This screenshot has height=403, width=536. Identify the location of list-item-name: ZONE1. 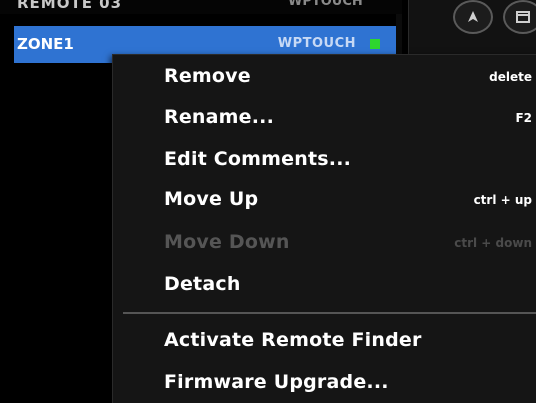
(45, 44).